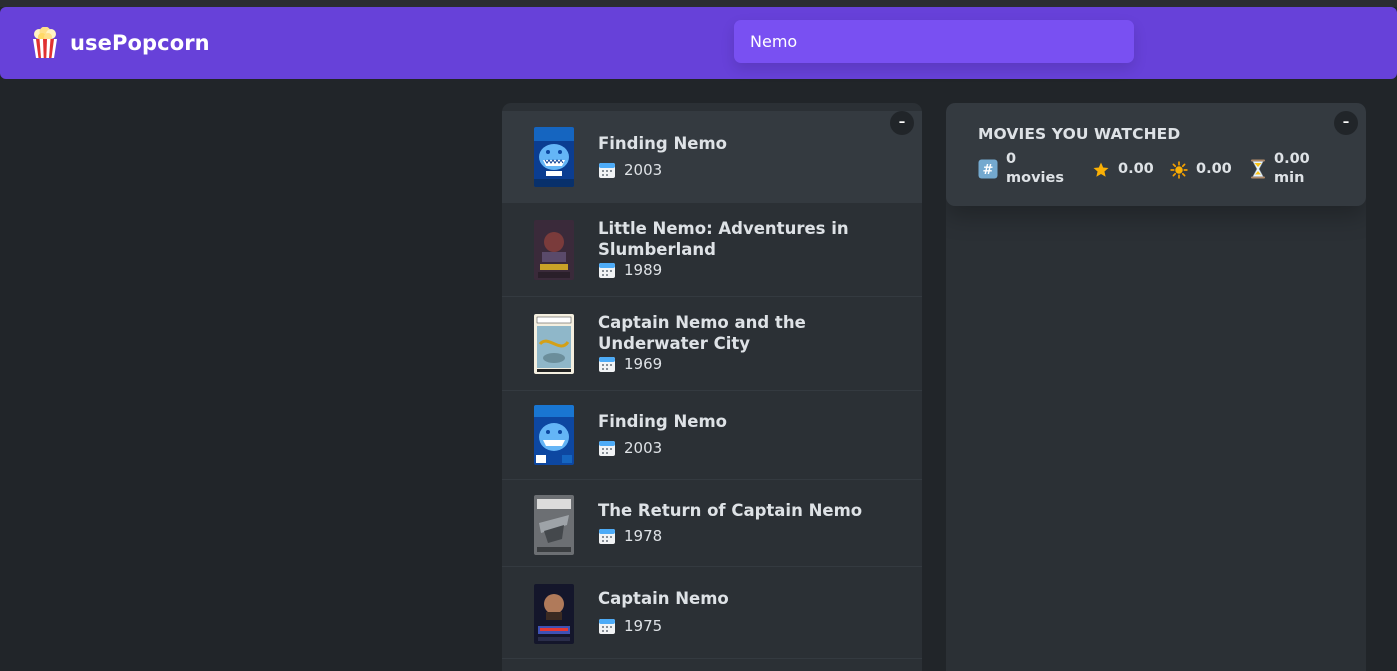 Image resolution: width=1397 pixels, height=671 pixels. What do you see at coordinates (1079, 134) in the screenshot?
I see `summary-title: MOVIES YOU WATCHED` at bounding box center [1079, 134].